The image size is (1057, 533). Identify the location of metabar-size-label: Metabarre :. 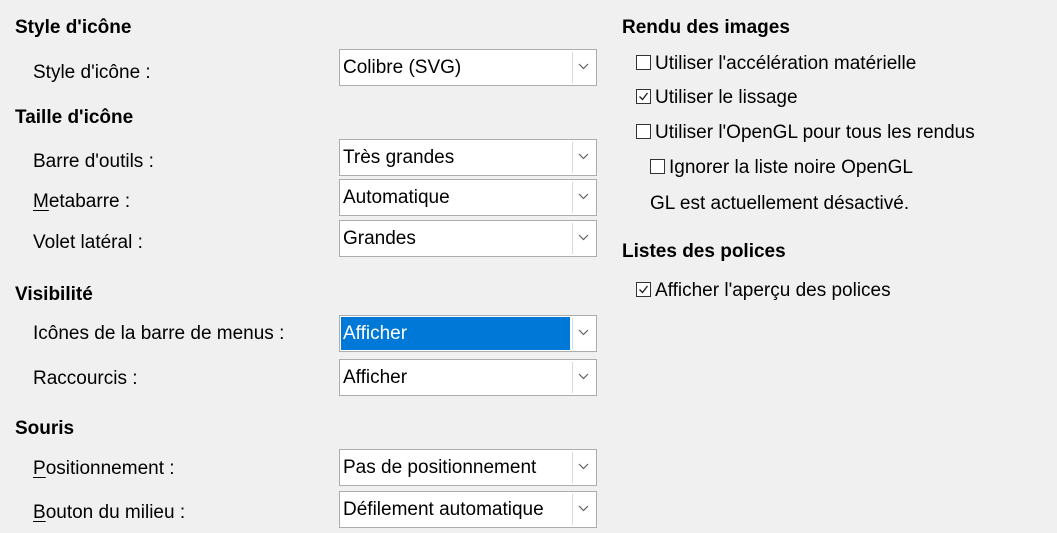
(82, 201).